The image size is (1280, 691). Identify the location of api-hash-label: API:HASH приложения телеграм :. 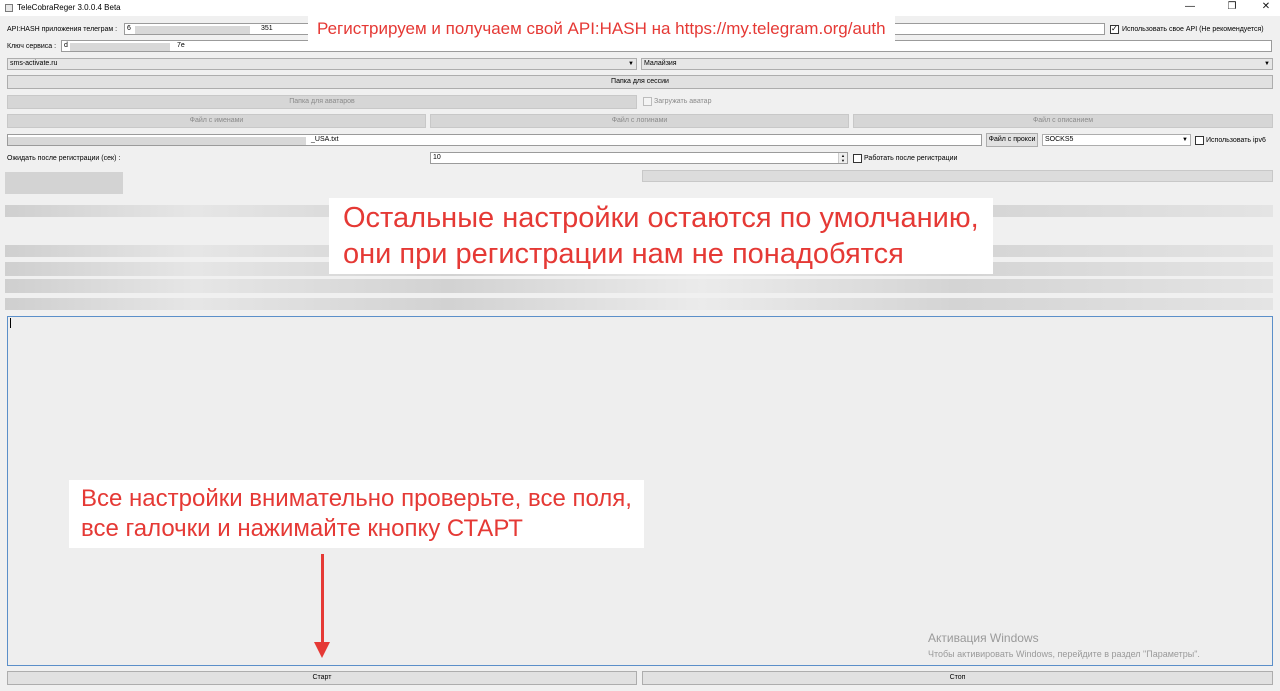
(62, 29).